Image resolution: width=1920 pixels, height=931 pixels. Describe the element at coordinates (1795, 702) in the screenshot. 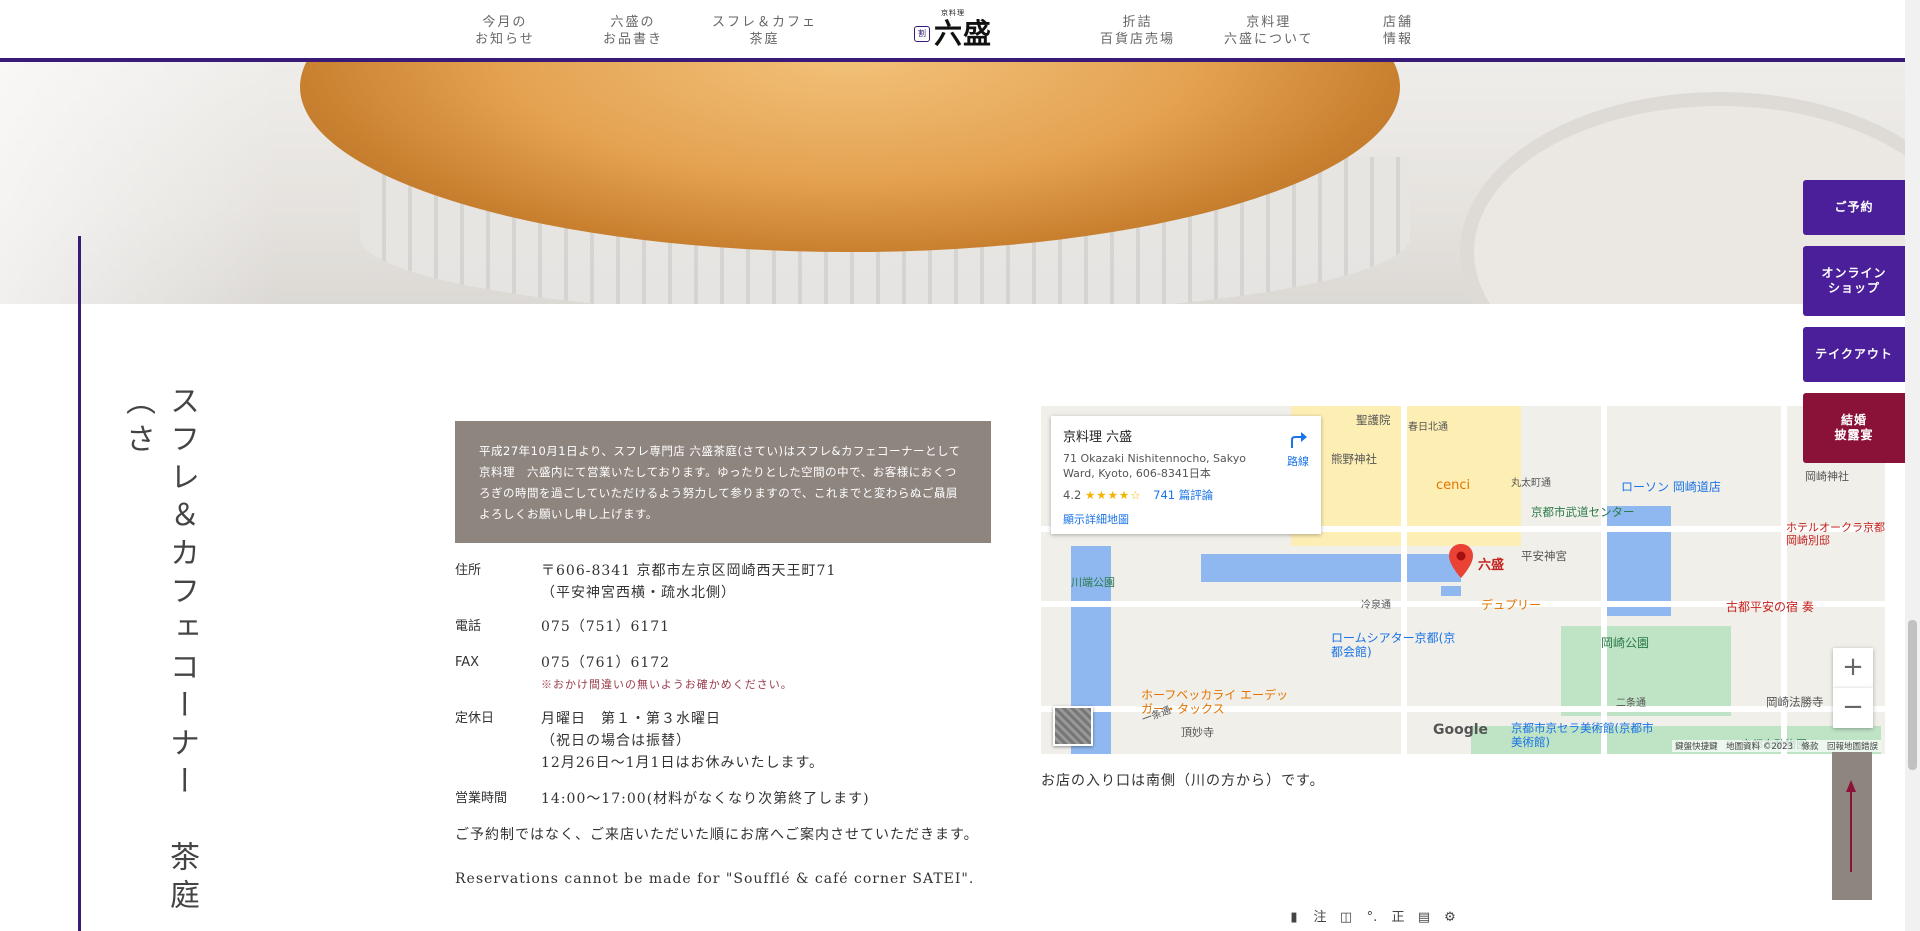

I see `map-label-okazaki-hosho: 岡崎法勝寺` at that location.